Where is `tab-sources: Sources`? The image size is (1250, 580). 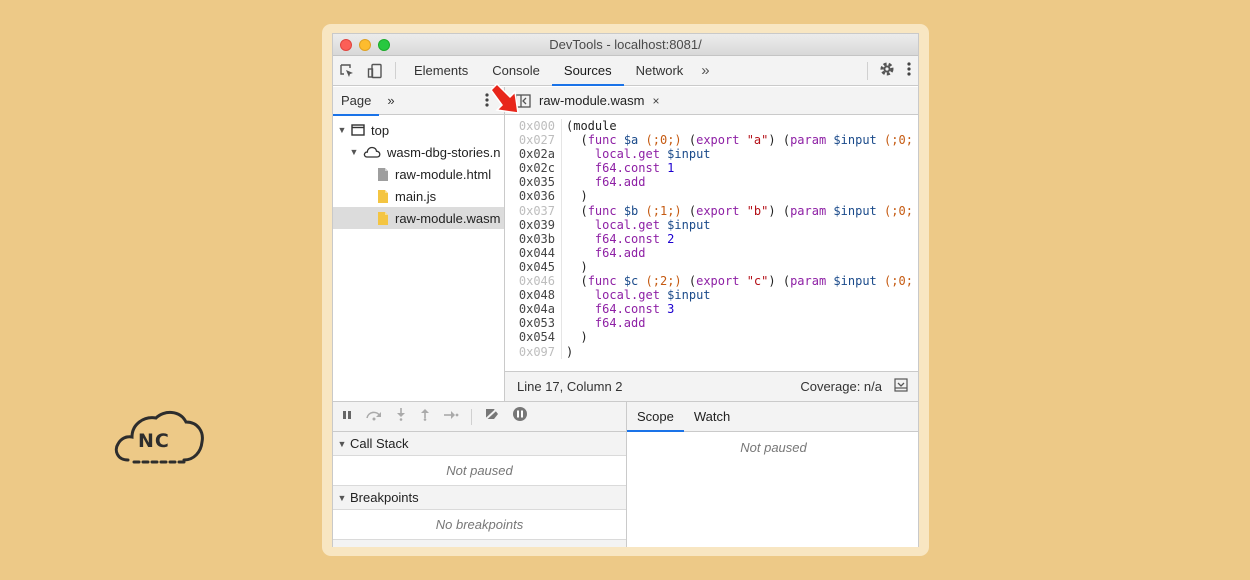 tab-sources: Sources is located at coordinates (587, 71).